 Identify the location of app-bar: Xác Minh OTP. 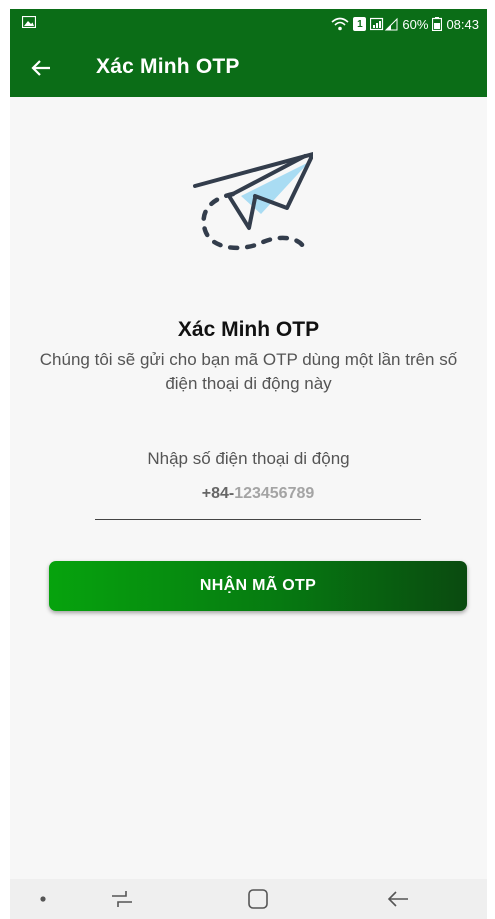
(248, 68).